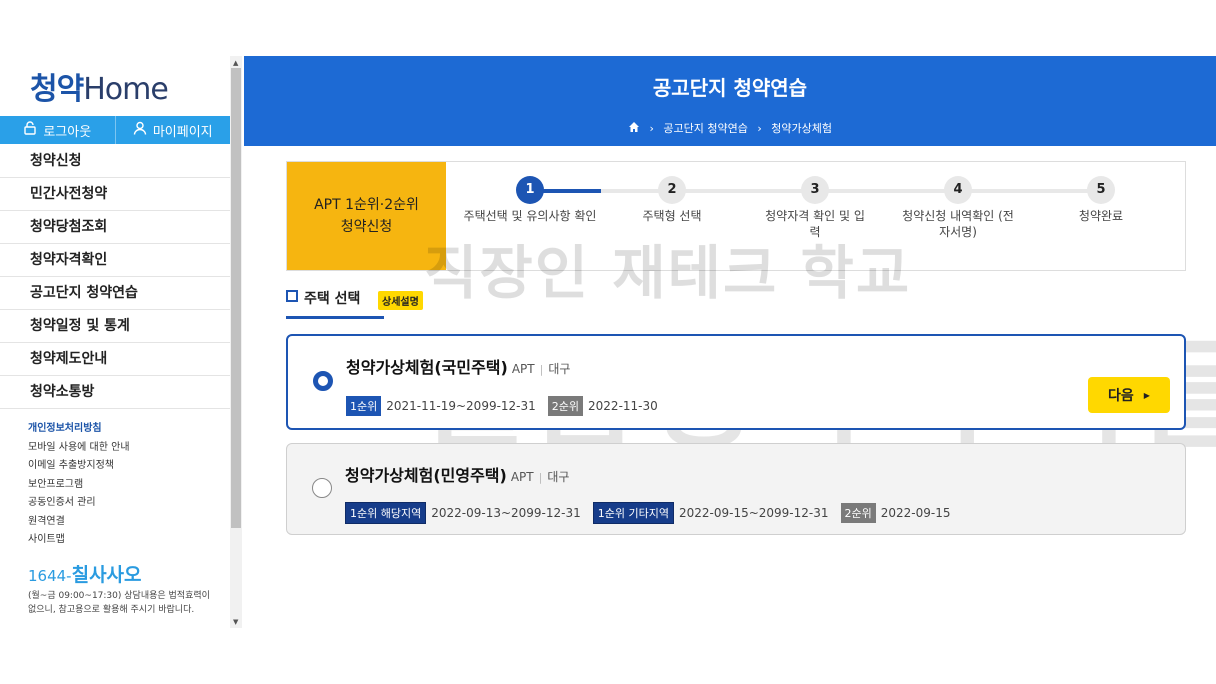  I want to click on logout-label: 로그아웃, so click(67, 132).